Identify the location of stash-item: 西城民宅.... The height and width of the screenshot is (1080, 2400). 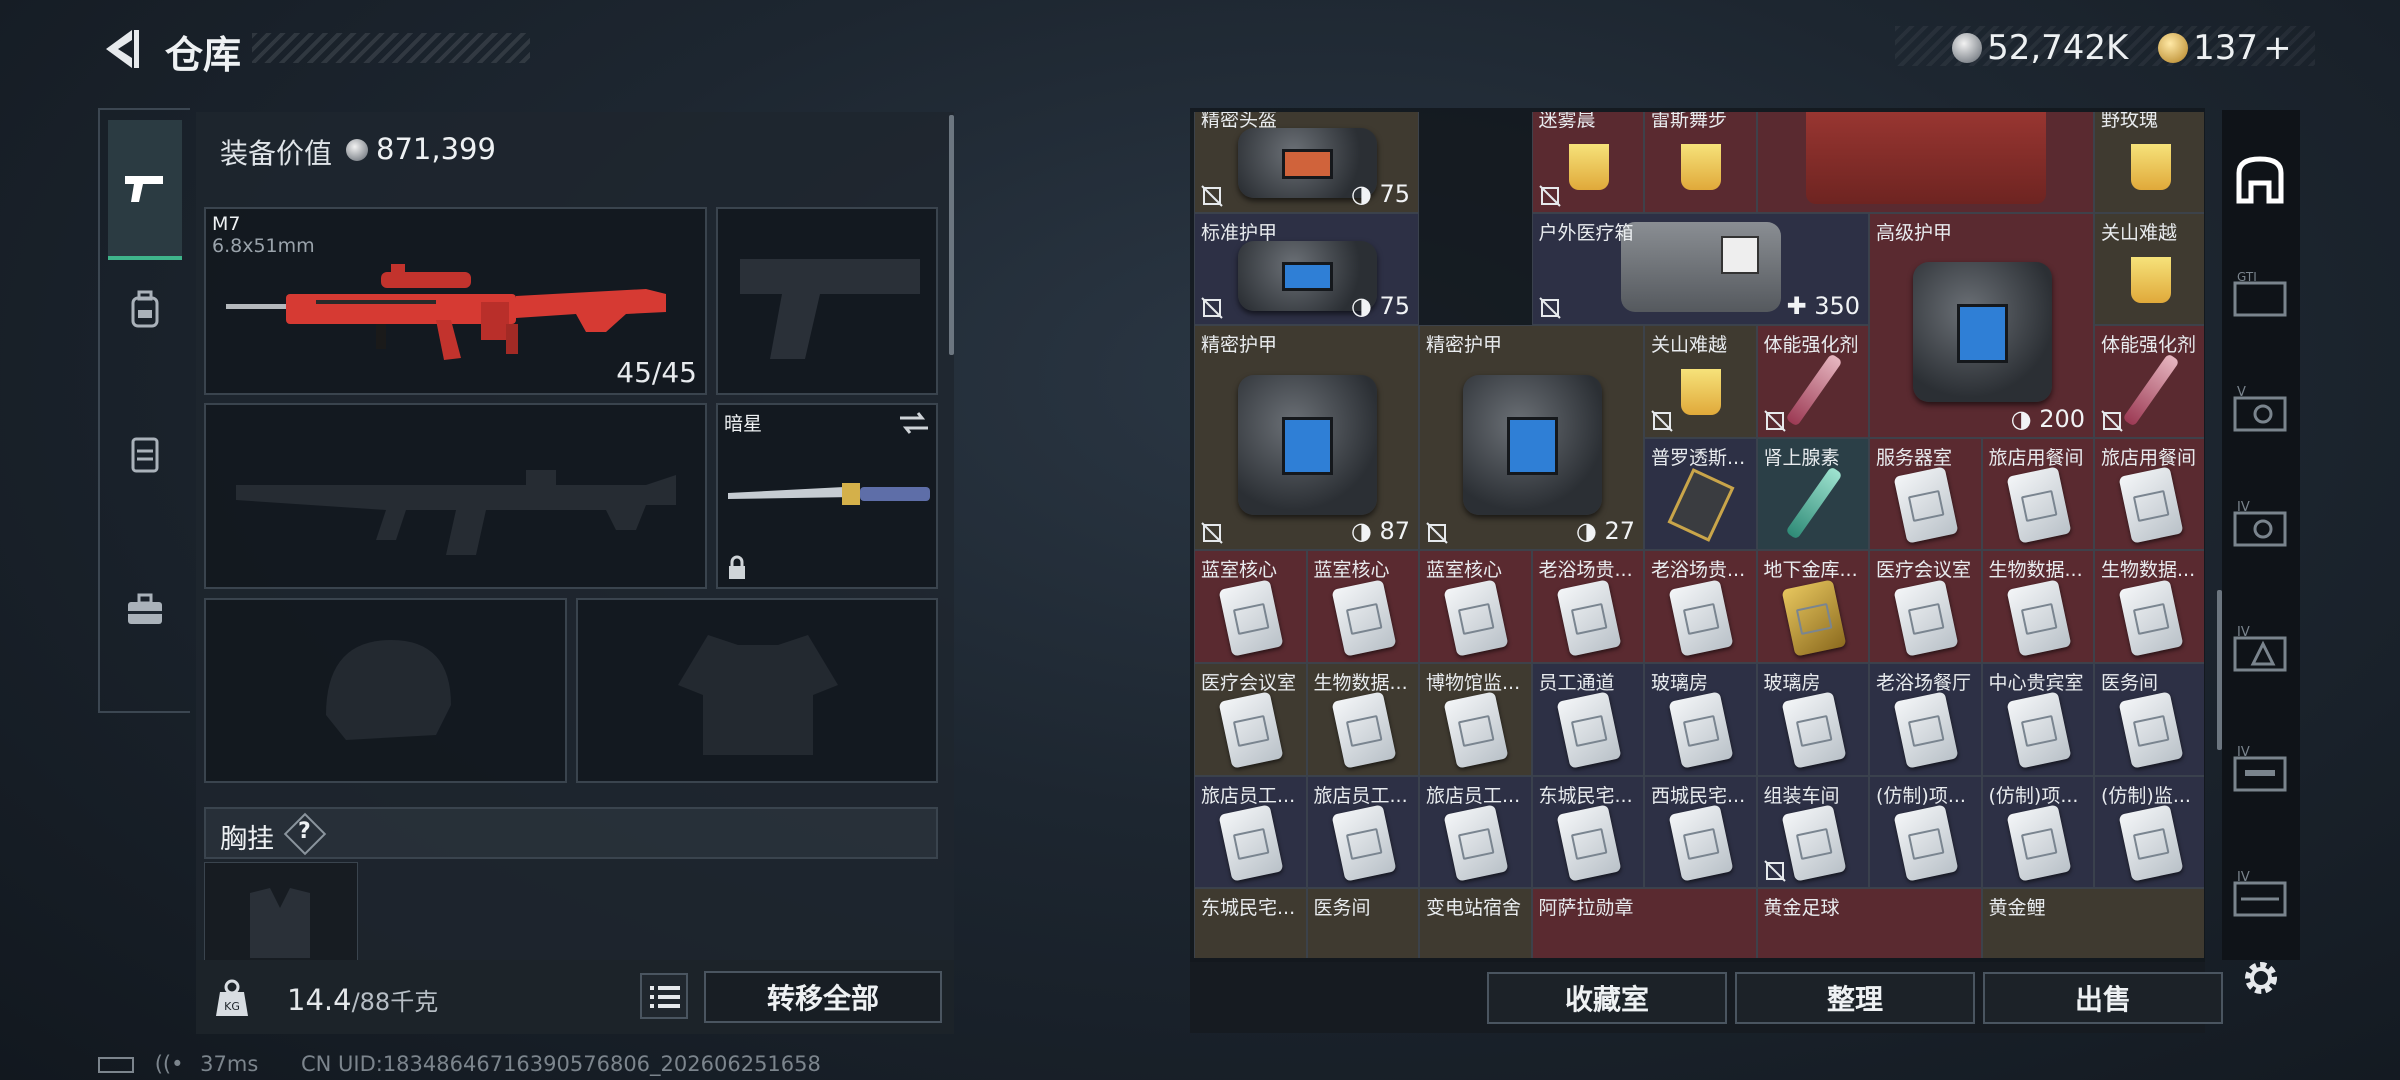
(1700, 832).